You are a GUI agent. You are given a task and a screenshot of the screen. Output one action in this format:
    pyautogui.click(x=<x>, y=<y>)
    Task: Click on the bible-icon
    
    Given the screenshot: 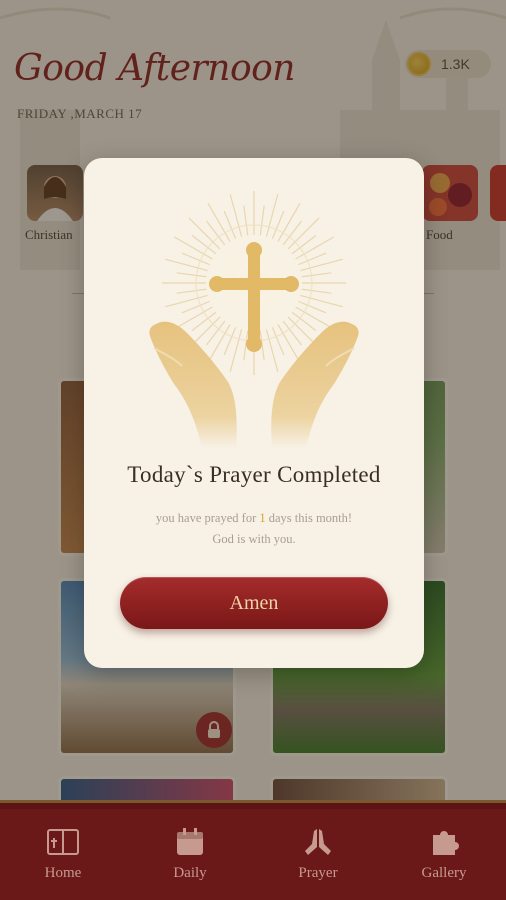 What is the action you would take?
    pyautogui.click(x=63, y=842)
    